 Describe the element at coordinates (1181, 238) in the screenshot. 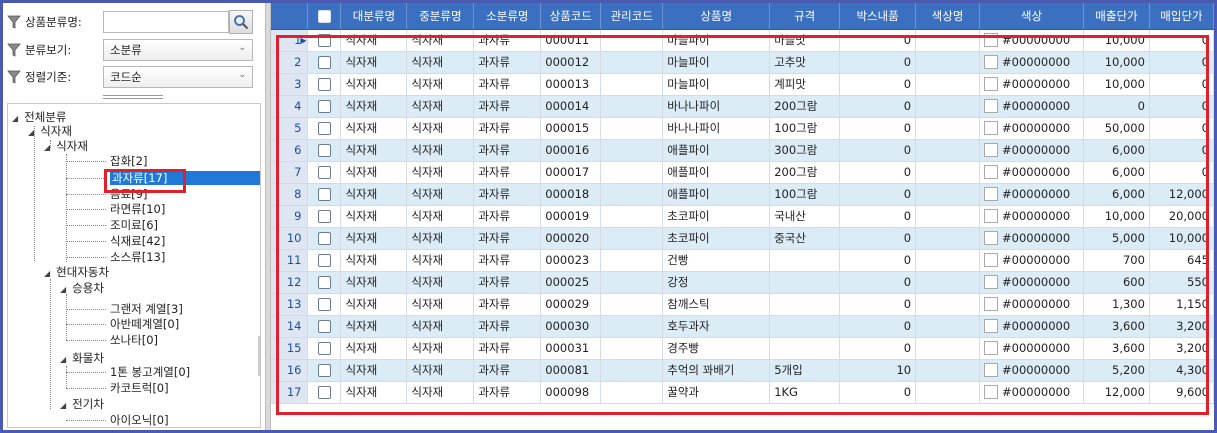

I see `purchase-price-cell: 10,000` at that location.